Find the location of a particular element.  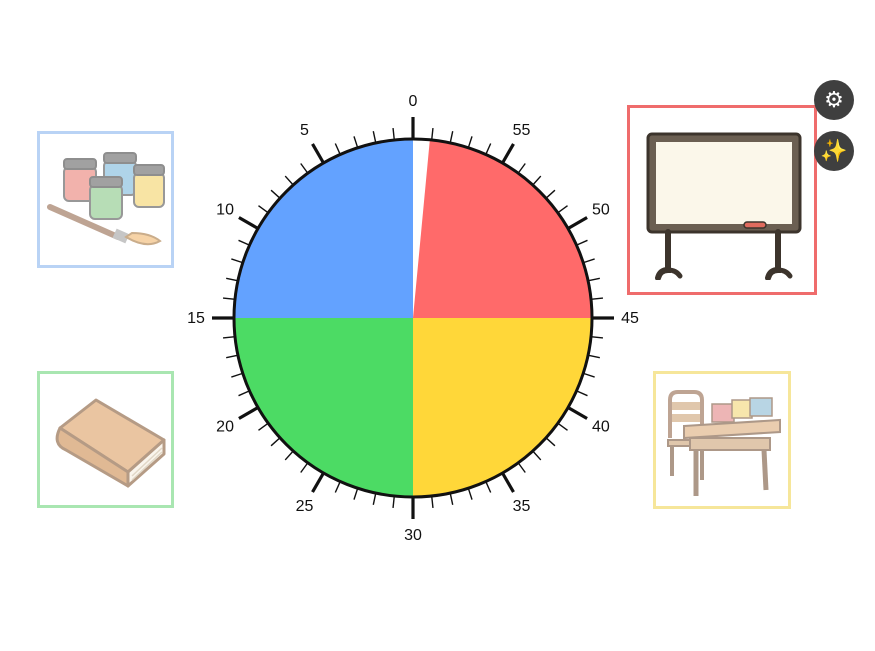

quadrant-bottom-right is located at coordinates (502, 407).